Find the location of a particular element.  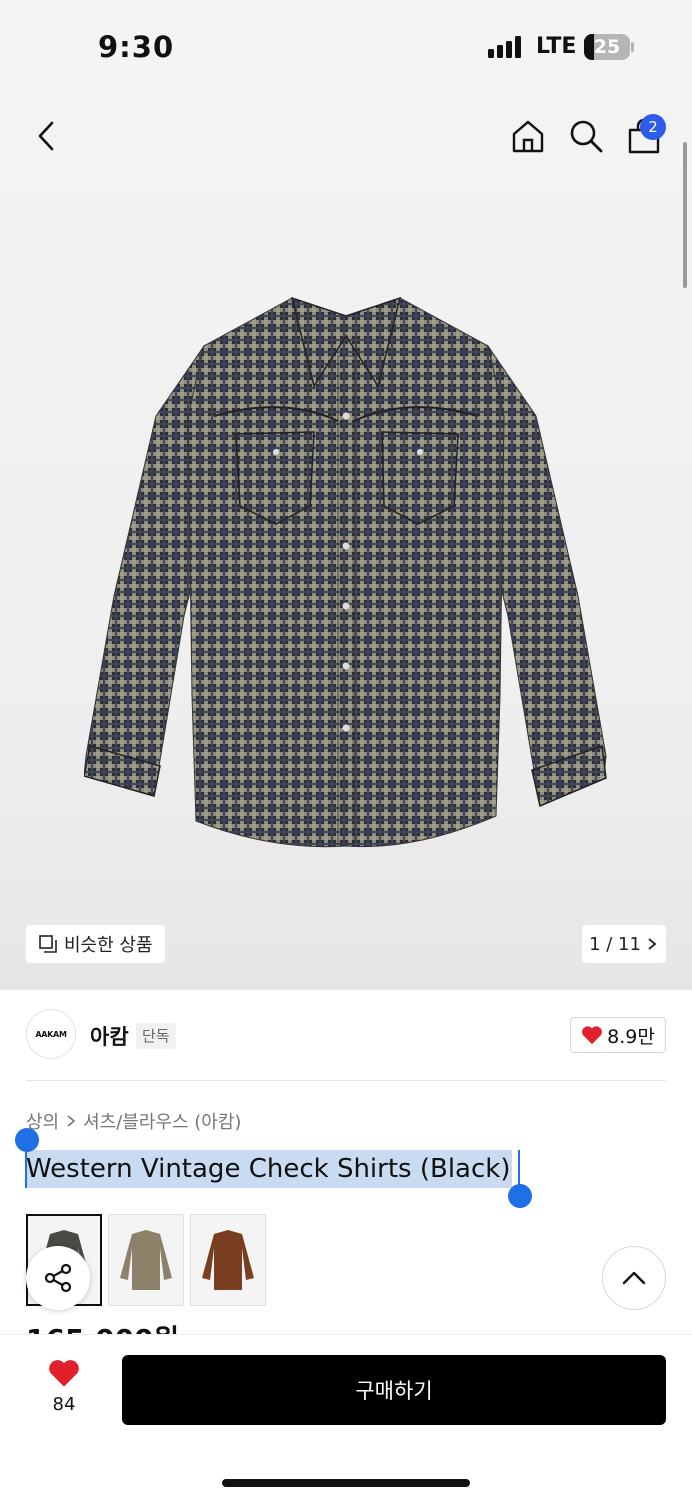

brand-logo: AAKAM is located at coordinates (51, 1034).